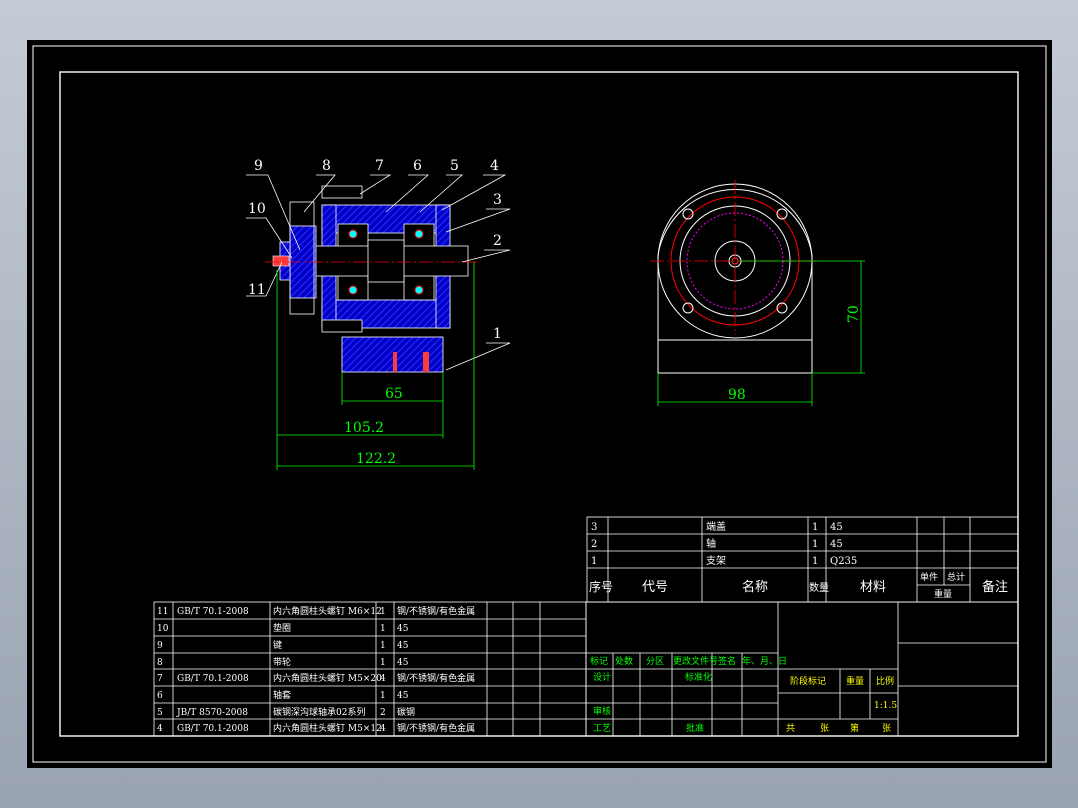 The height and width of the screenshot is (808, 1078). I want to click on tb-sign: 签名, so click(727, 661).